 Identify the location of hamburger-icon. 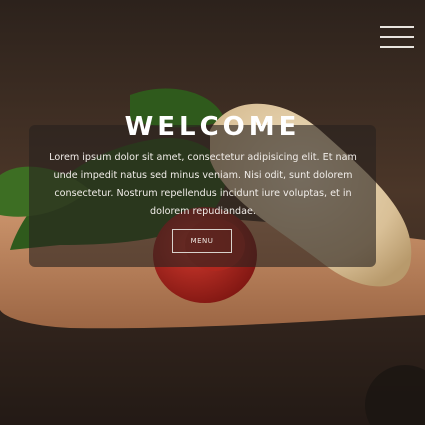
(397, 38).